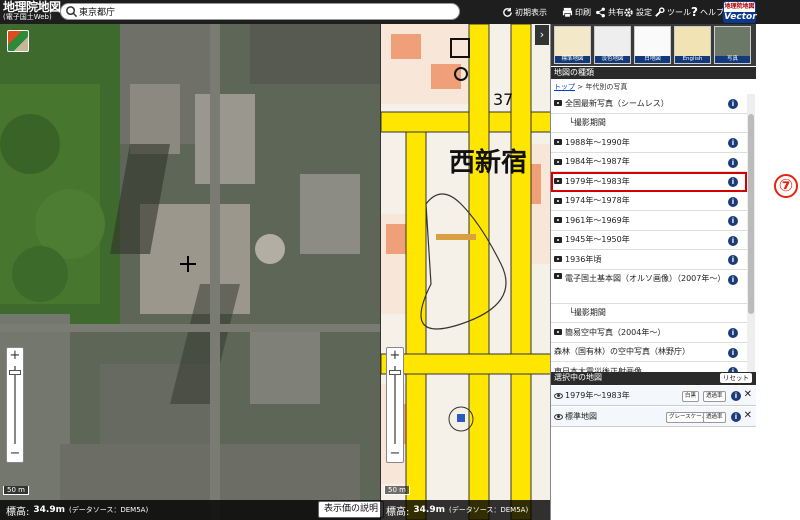 This screenshot has width=800, height=520. What do you see at coordinates (395, 356) in the screenshot?
I see `zoom-in-button-right: +` at bounding box center [395, 356].